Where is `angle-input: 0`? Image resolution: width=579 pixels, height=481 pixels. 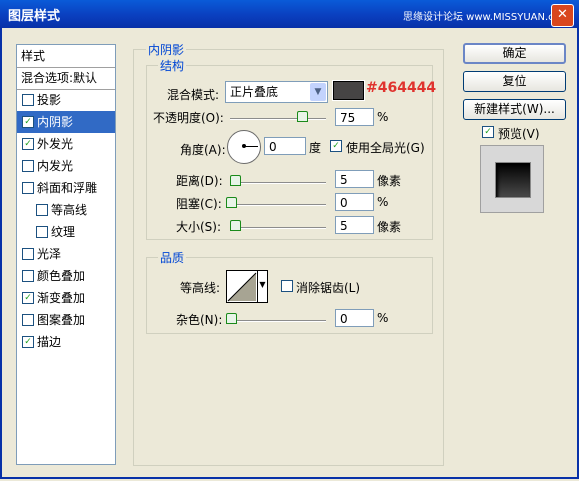
angle-input: 0 is located at coordinates (285, 146).